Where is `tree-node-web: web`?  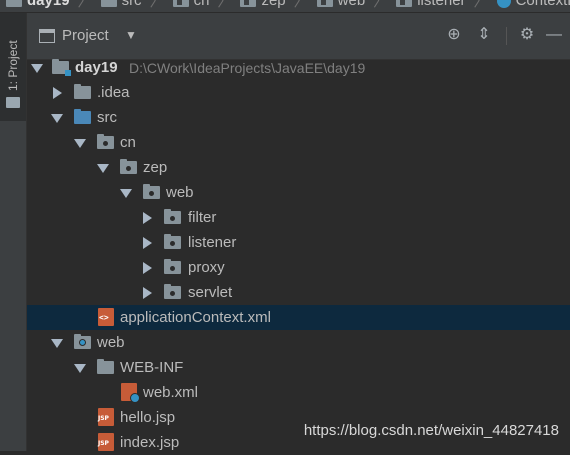
tree-node-web: web is located at coordinates (298, 342).